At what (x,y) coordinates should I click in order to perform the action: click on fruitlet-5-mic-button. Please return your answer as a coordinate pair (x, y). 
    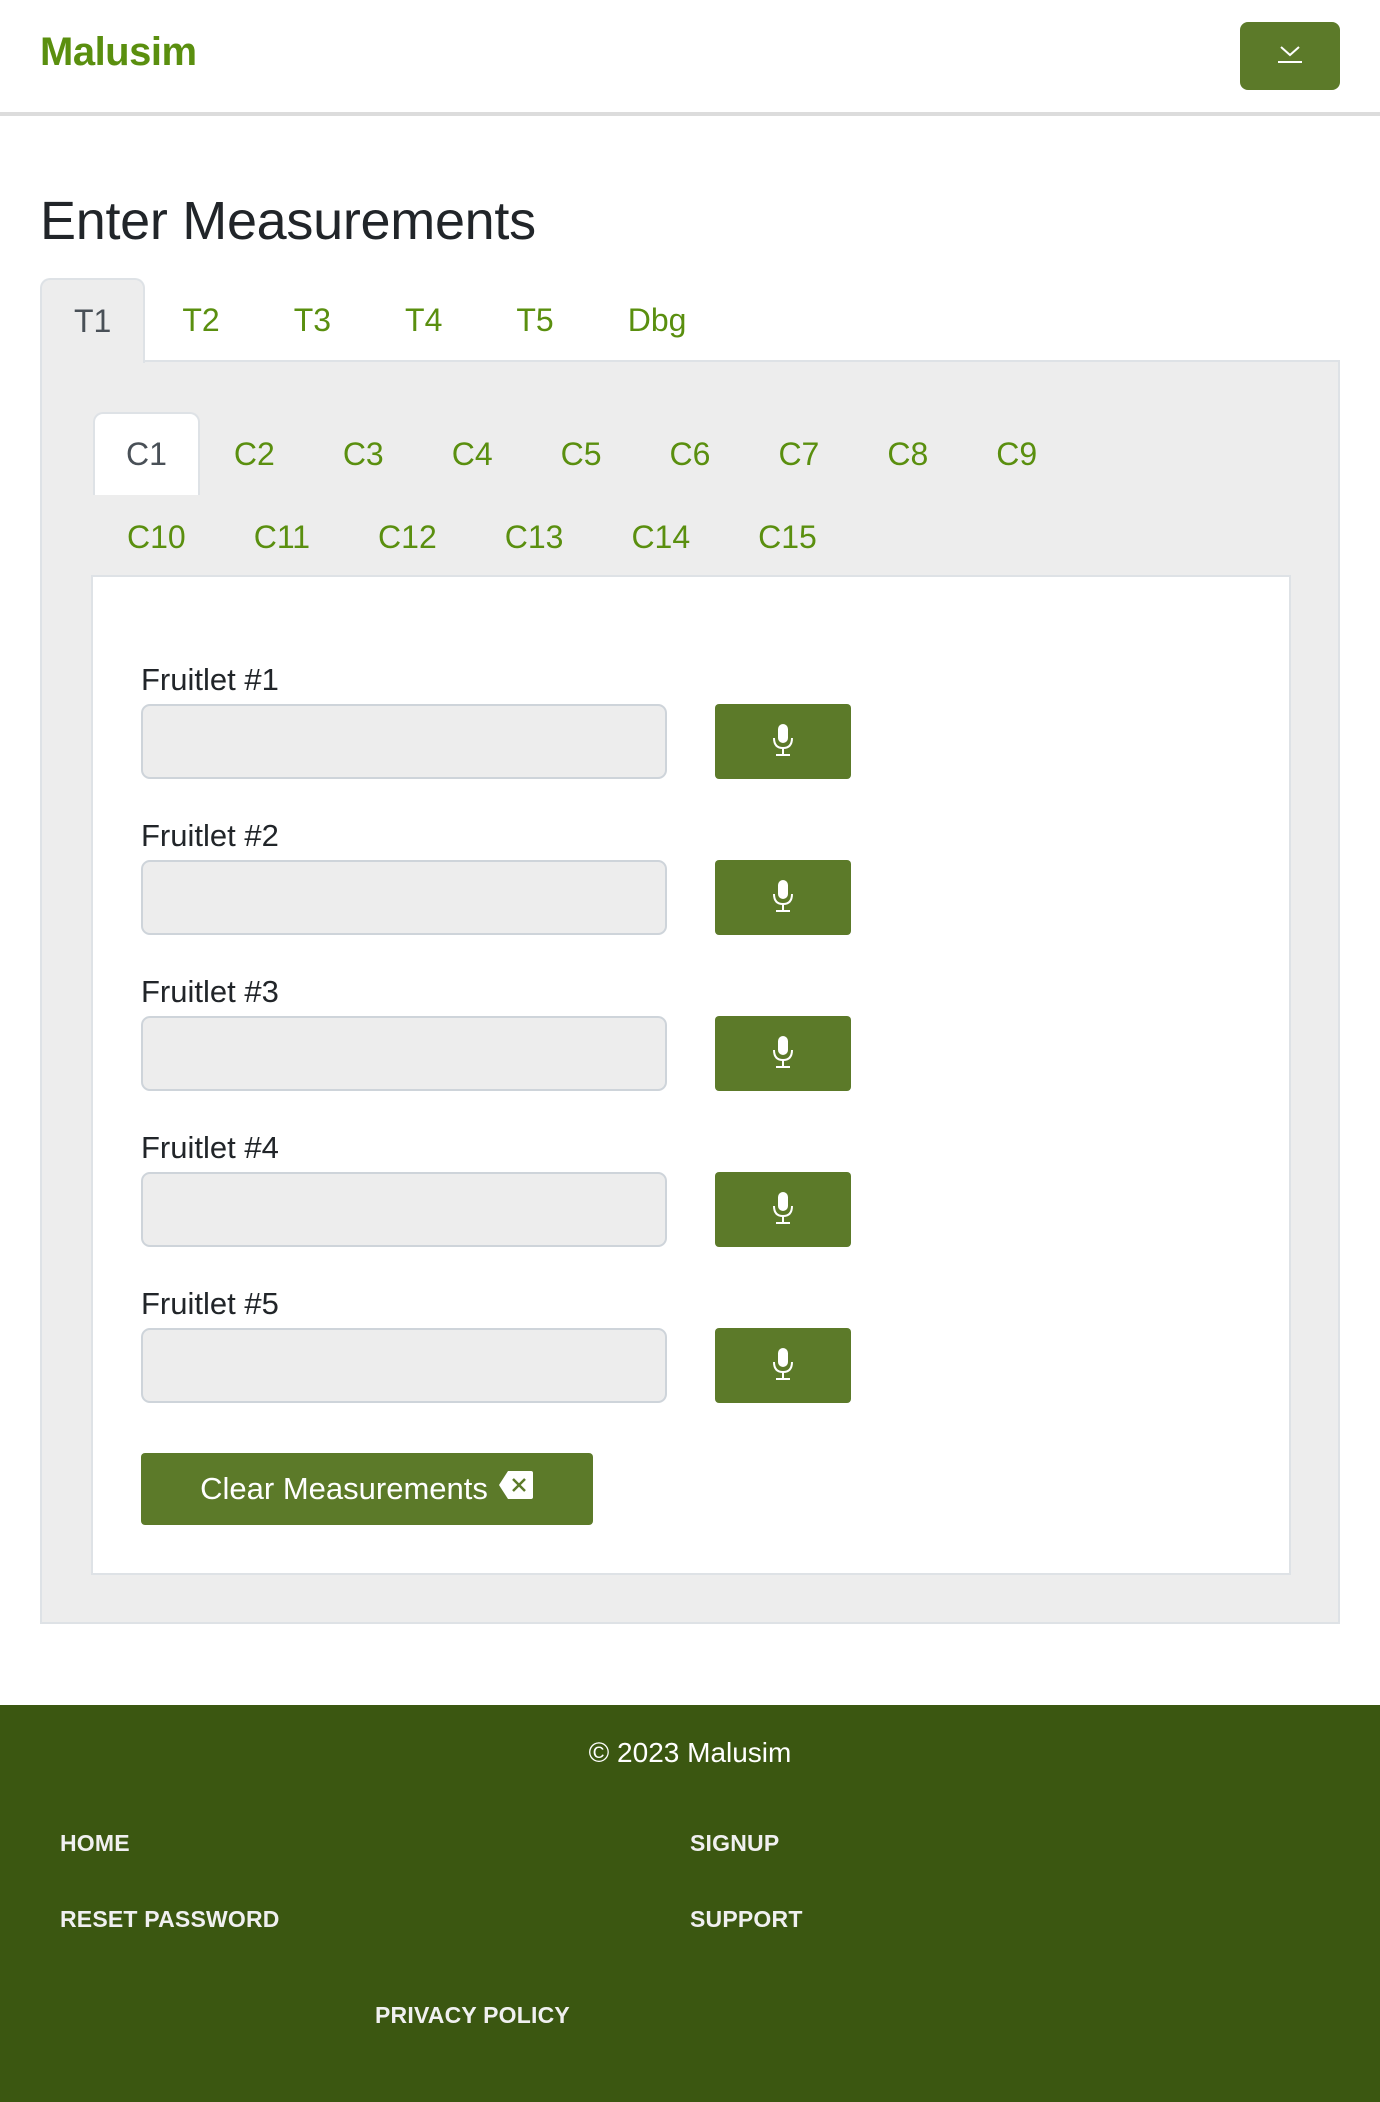
    Looking at the image, I should click on (783, 1365).